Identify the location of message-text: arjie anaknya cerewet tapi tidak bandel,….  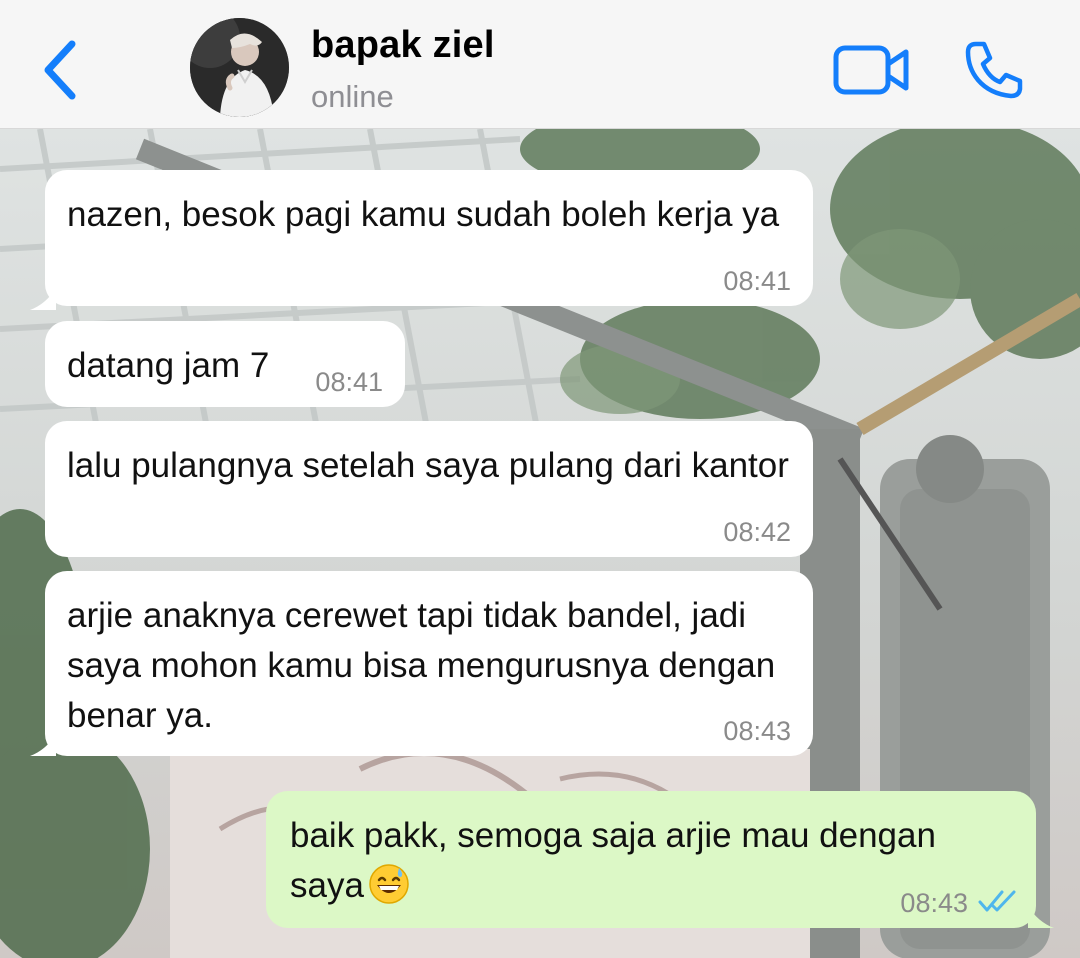
(421, 665).